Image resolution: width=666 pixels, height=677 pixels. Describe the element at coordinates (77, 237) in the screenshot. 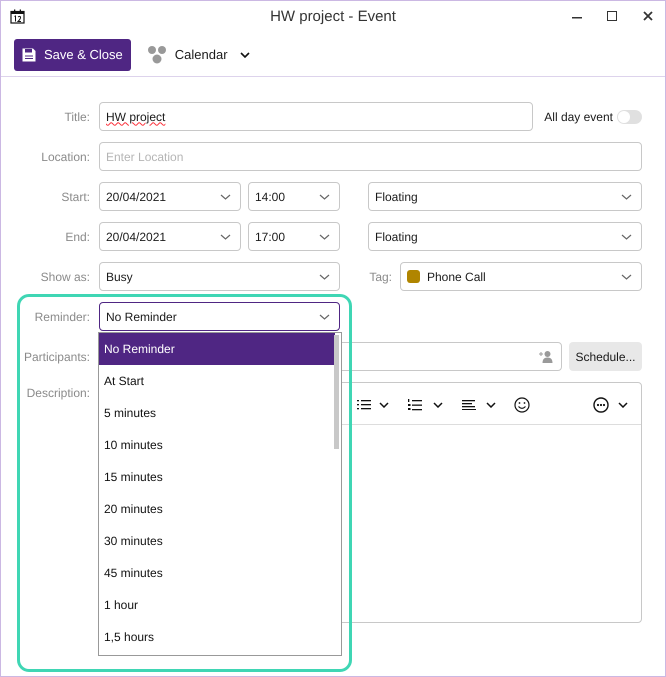

I see `field-label: End:` at that location.